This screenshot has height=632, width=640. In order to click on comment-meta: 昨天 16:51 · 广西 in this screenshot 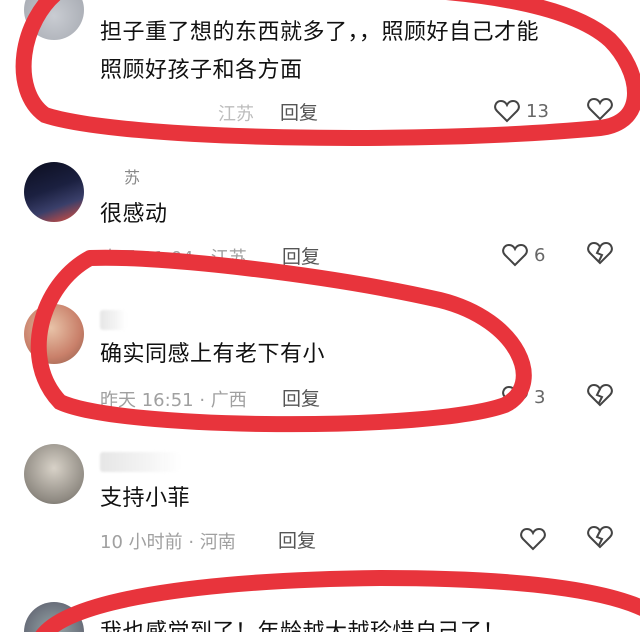, I will do `click(173, 400)`.